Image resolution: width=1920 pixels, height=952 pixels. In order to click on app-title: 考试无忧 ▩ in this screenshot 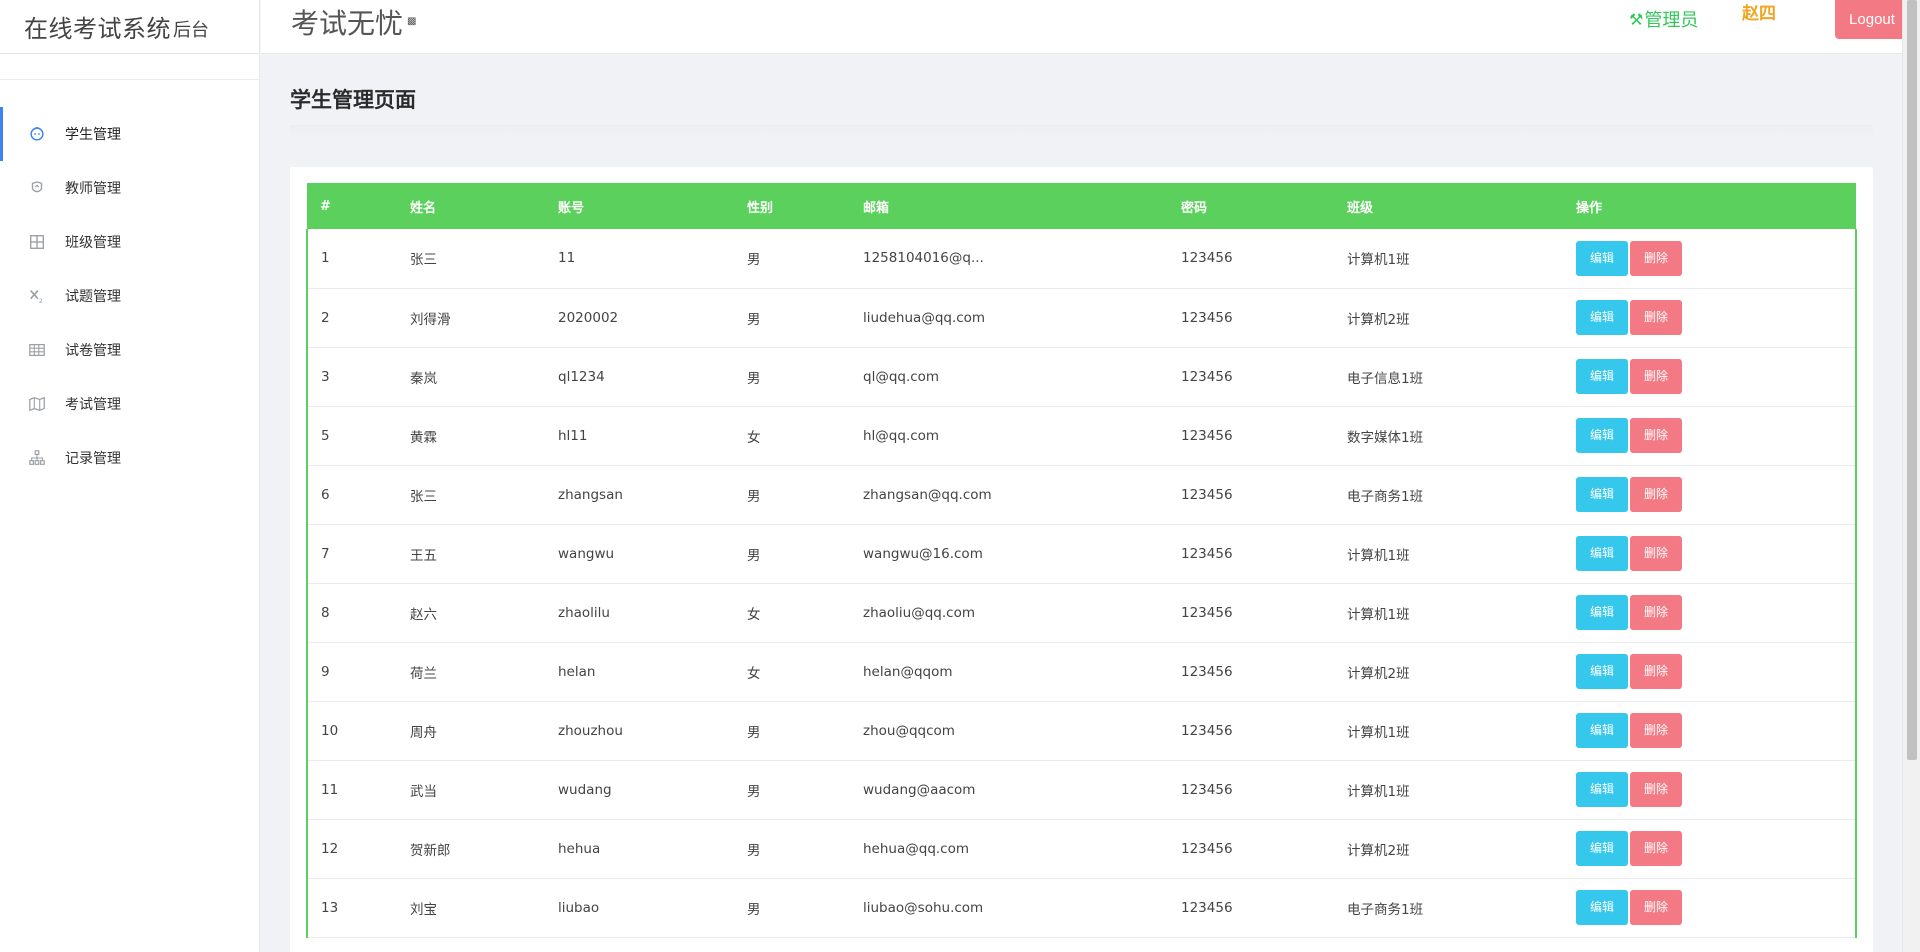, I will do `click(353, 22)`.